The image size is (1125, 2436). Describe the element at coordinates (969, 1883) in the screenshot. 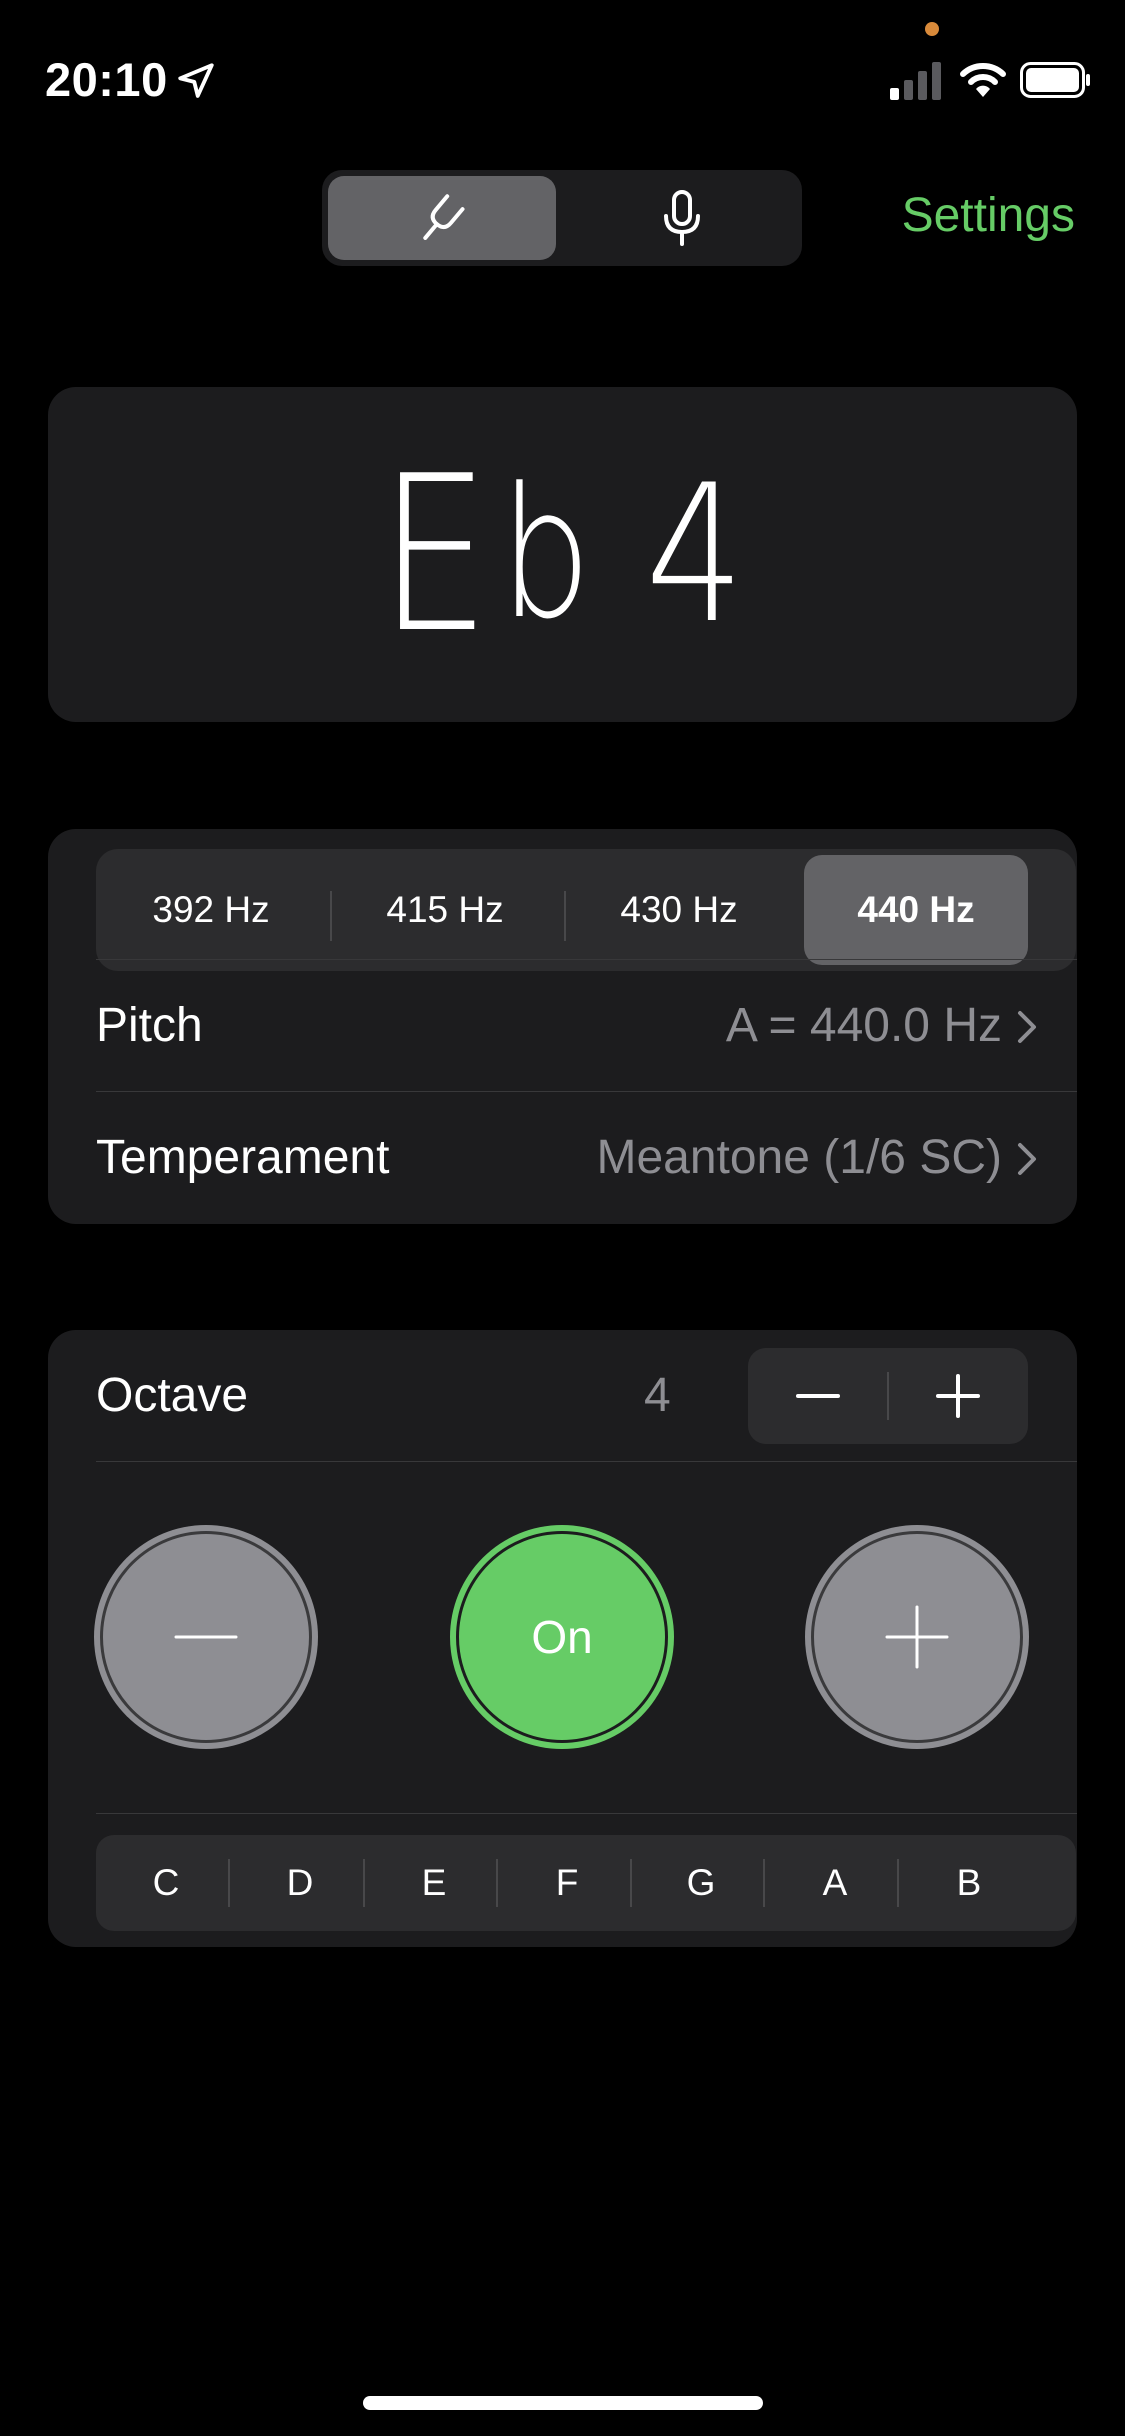

I see `note-option-b: B` at that location.